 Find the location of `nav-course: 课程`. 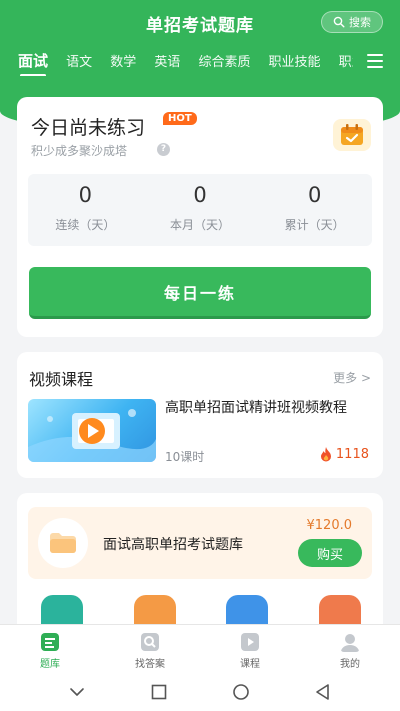

nav-course: 课程 is located at coordinates (250, 648).